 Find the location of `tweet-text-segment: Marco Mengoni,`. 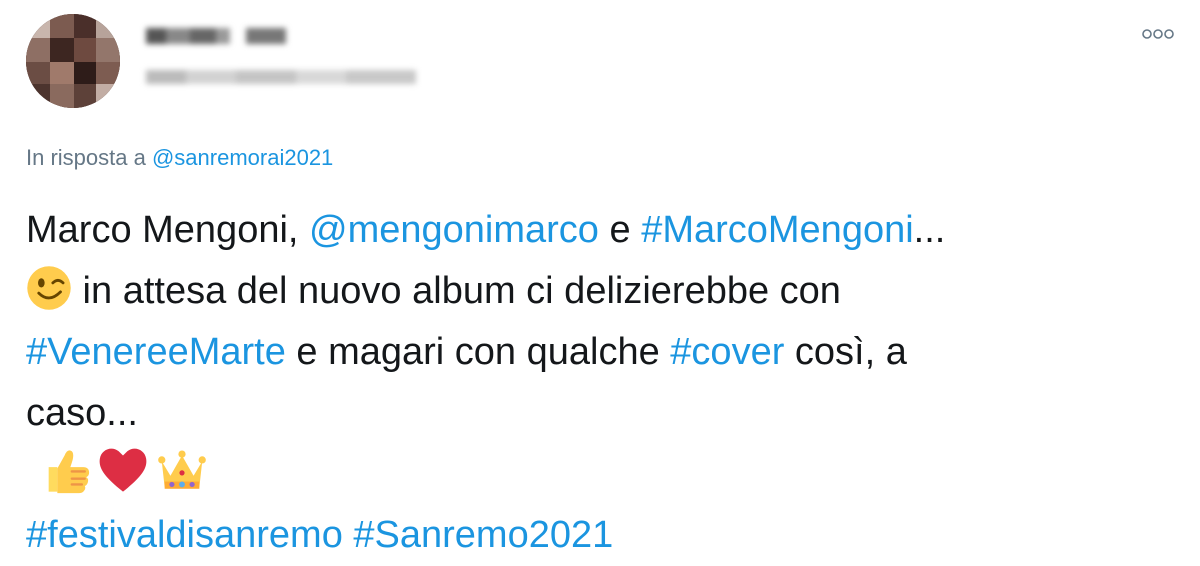

tweet-text-segment: Marco Mengoni, is located at coordinates (168, 230).